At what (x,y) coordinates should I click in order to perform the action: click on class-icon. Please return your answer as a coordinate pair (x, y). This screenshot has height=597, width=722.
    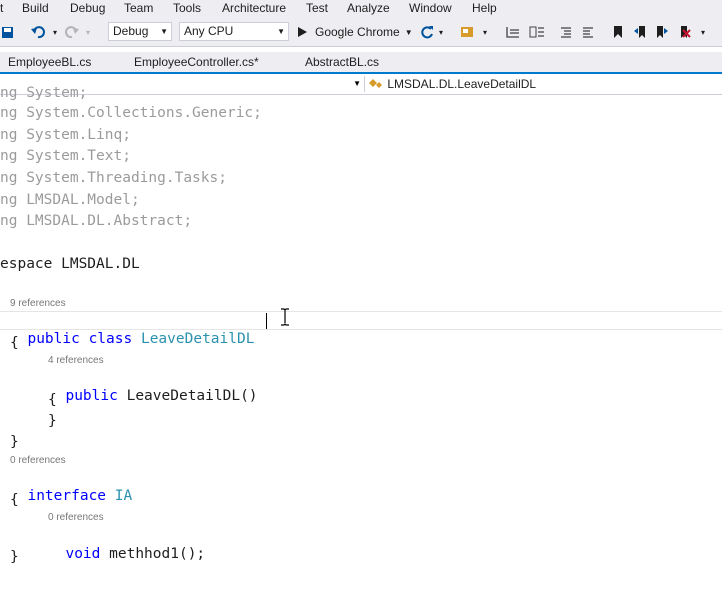
    Looking at the image, I should click on (375, 83).